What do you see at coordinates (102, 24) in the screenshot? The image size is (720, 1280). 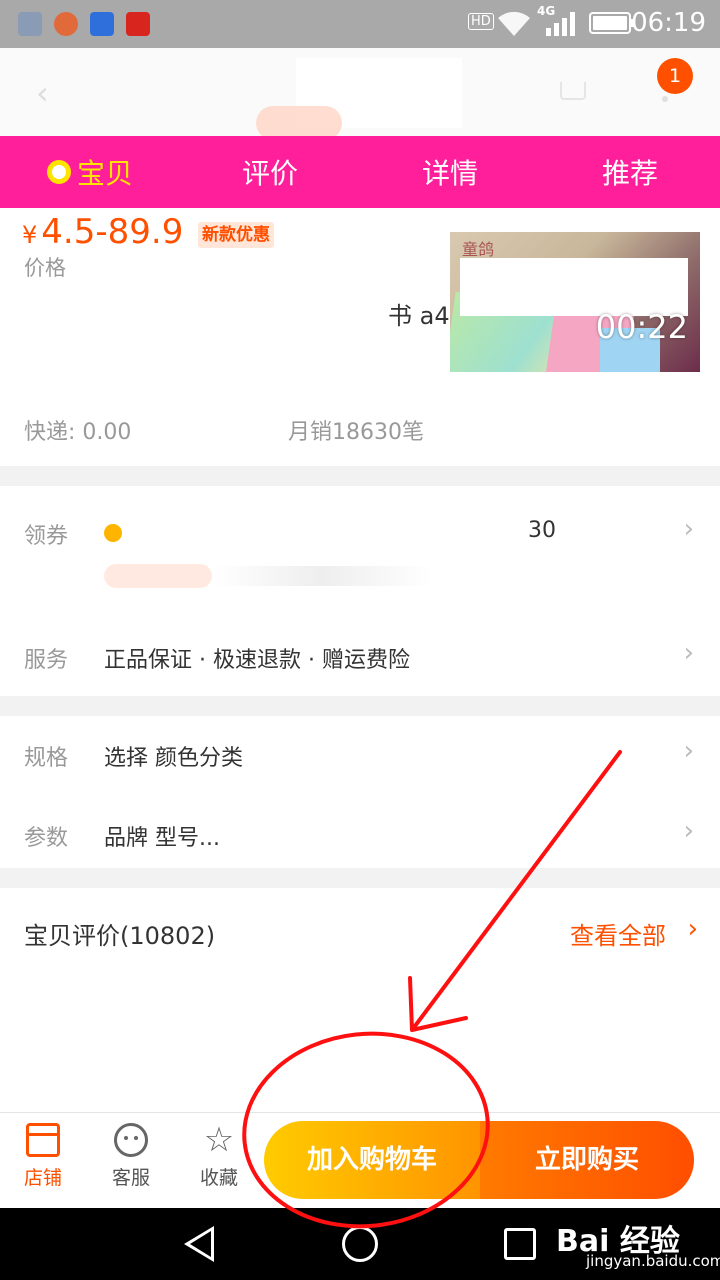 I see `baidu-app-icon` at bounding box center [102, 24].